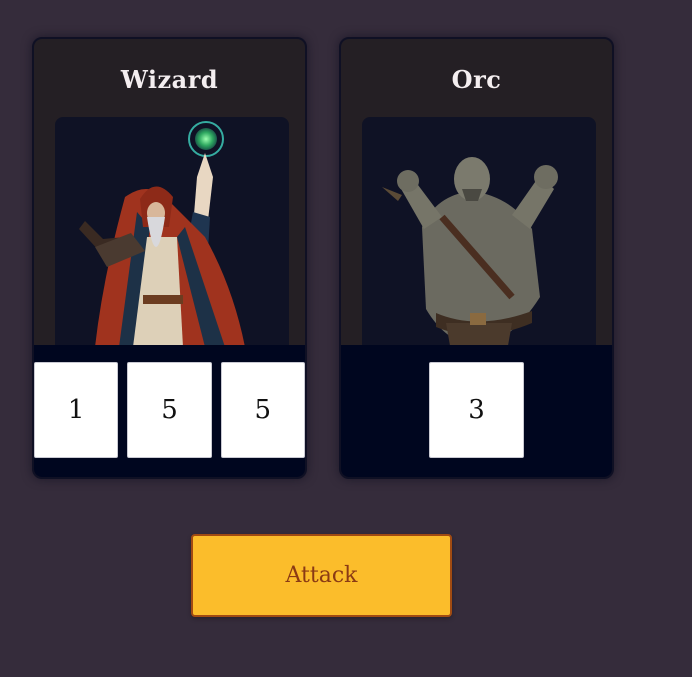 The height and width of the screenshot is (677, 692). Describe the element at coordinates (262, 410) in the screenshot. I see `wizard-die-3: 5` at that location.